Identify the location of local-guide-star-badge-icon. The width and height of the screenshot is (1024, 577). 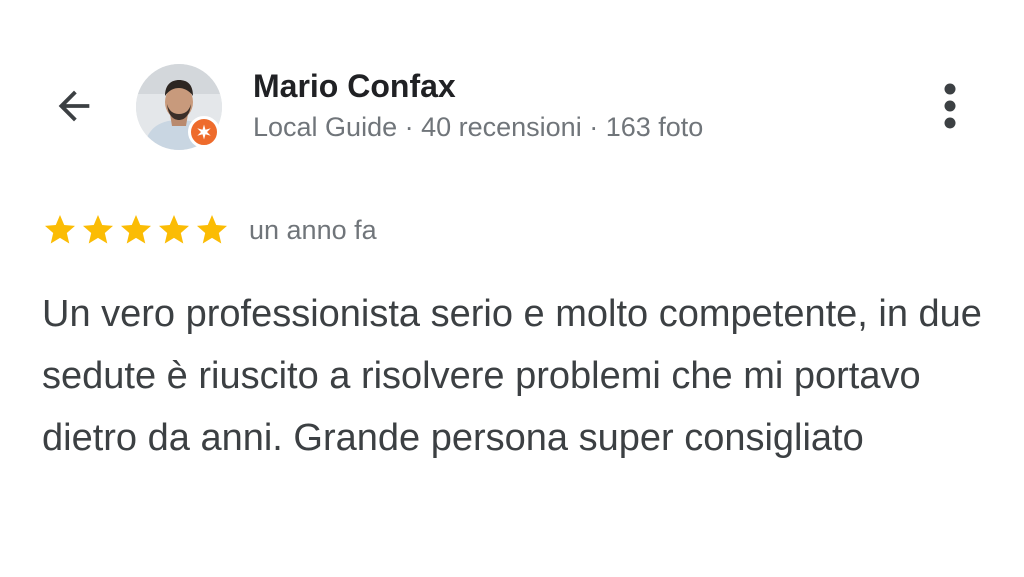
(204, 132).